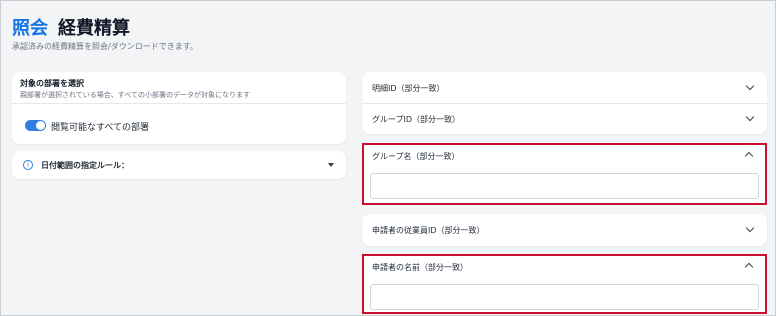 The height and width of the screenshot is (316, 776). Describe the element at coordinates (135, 95) in the screenshot. I see `department-description: 親部署が選択されている場合、すべての小部署のデータが対象になります` at that location.